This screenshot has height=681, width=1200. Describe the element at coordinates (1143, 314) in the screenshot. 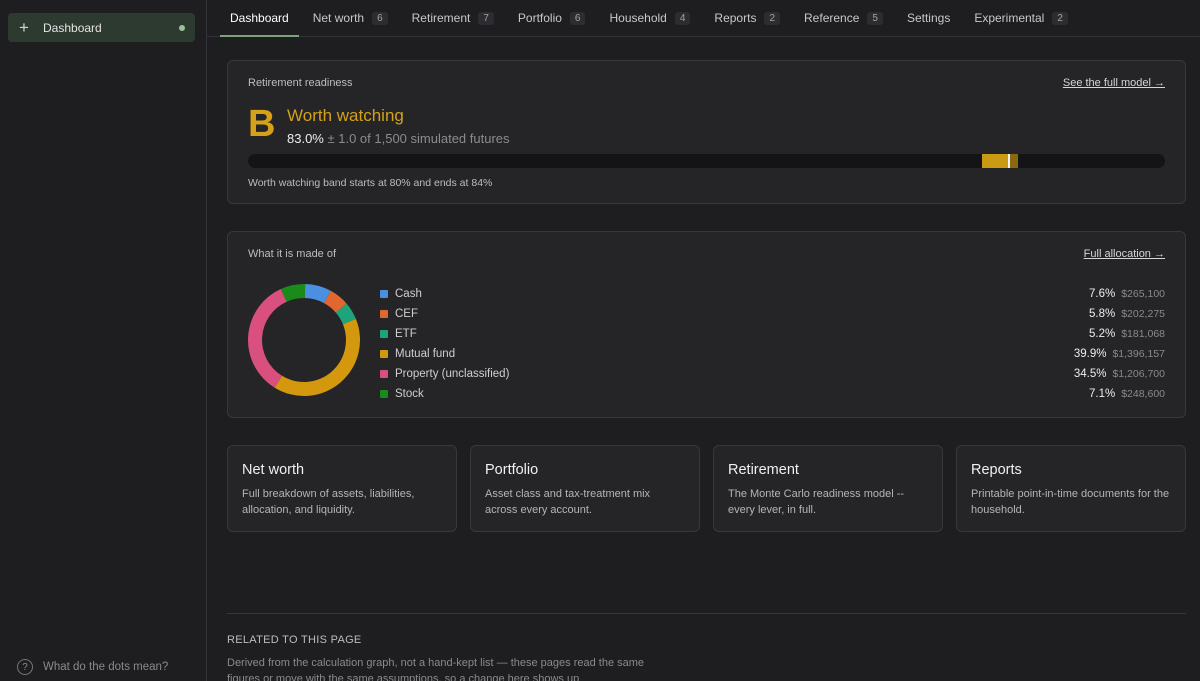

I see `allocation-amount: $202,275` at that location.